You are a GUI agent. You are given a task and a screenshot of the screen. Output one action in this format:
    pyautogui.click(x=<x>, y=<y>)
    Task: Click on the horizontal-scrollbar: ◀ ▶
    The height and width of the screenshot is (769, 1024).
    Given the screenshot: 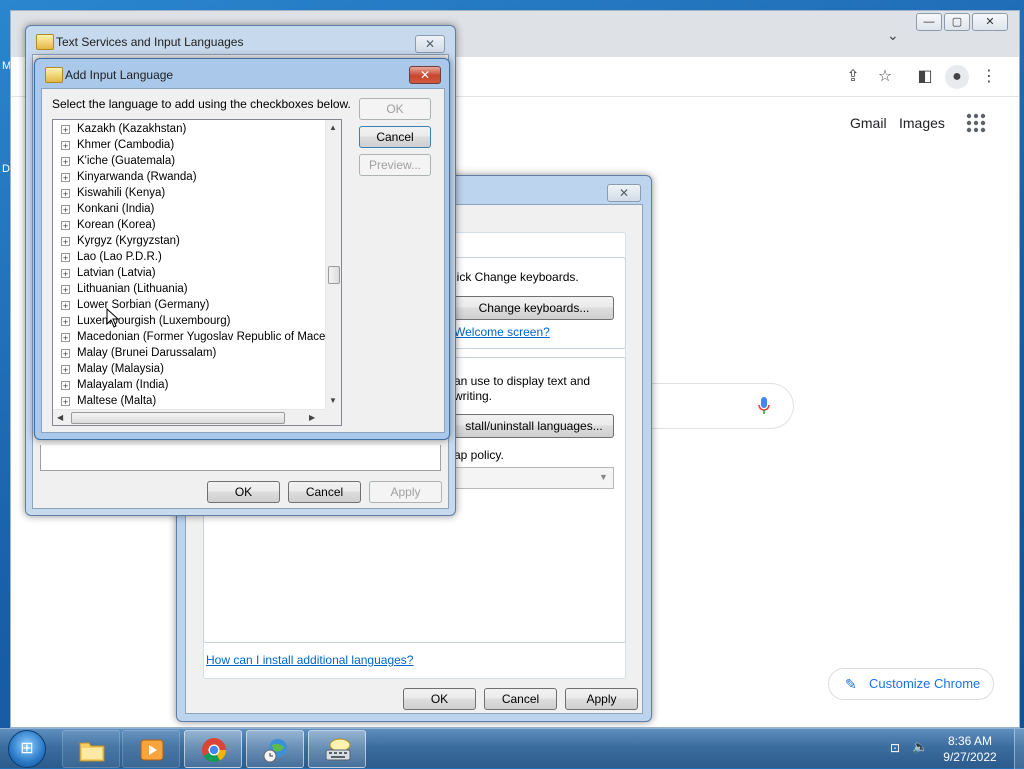 What is the action you would take?
    pyautogui.click(x=189, y=417)
    